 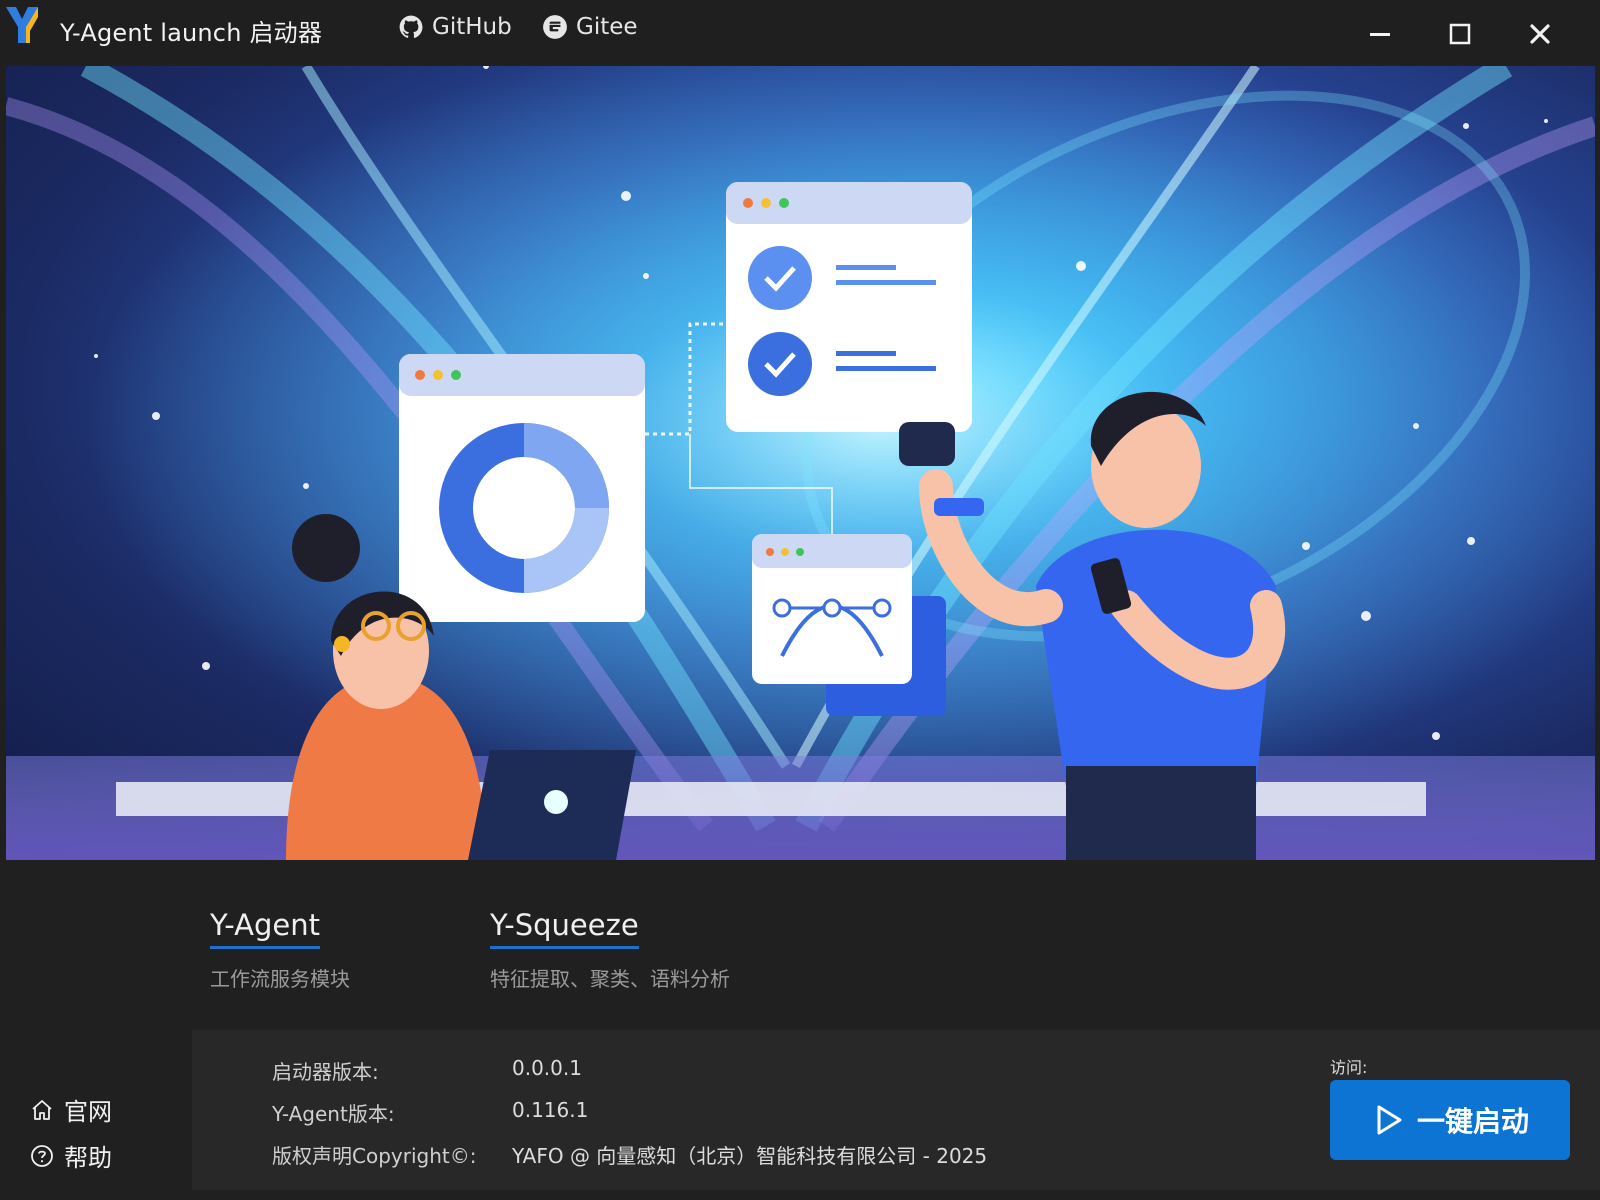 I want to click on help-link: 帮助, so click(x=71, y=1155).